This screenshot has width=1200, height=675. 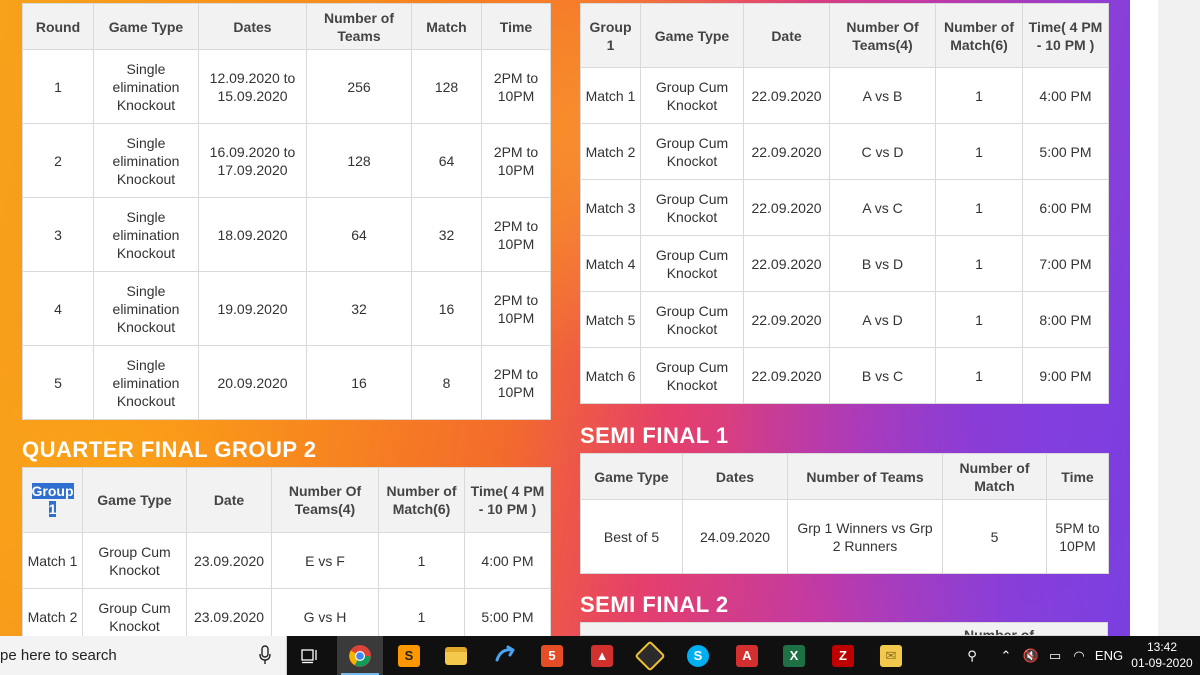 I want to click on table-cell: 16, so click(x=446, y=308).